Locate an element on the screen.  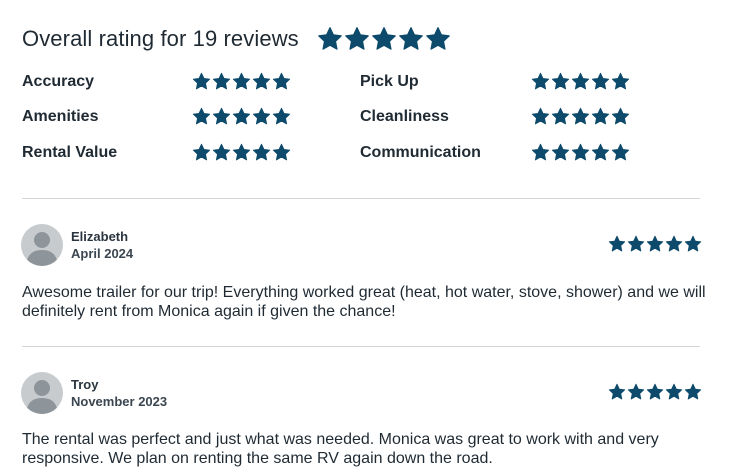
overall-stars is located at coordinates (384, 39).